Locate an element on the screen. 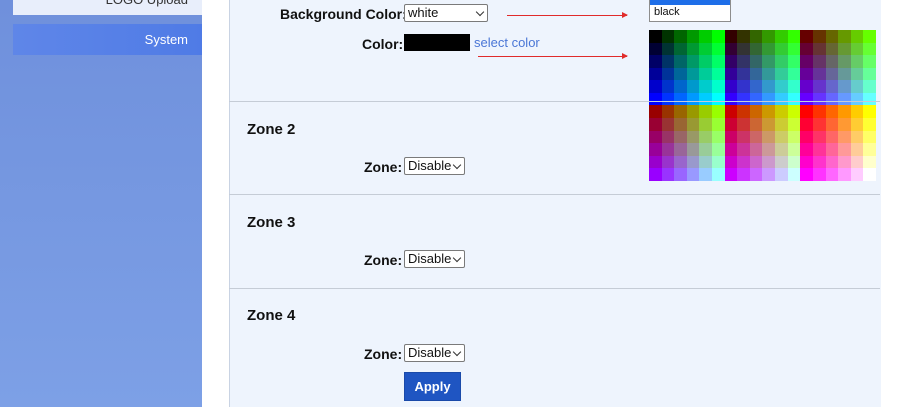  select-color-link: select color is located at coordinates (507, 42).